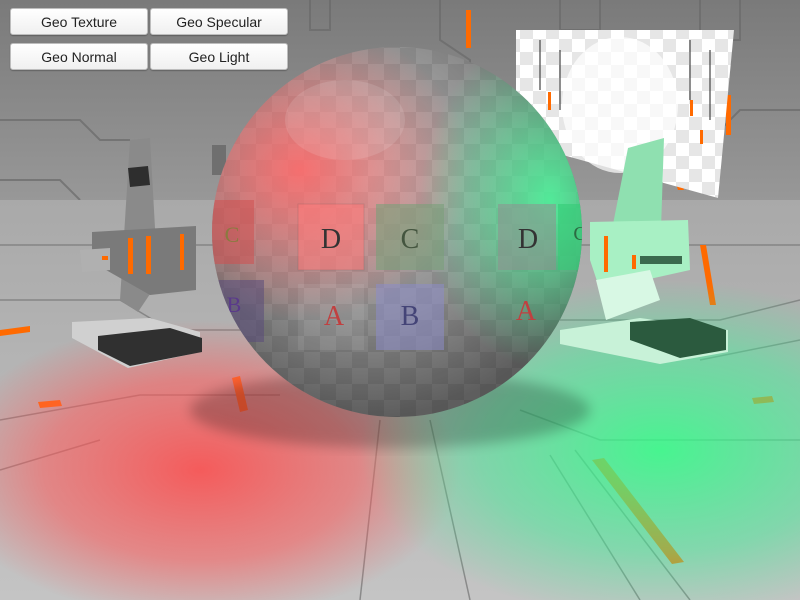  I want to click on geo-texture-button: Geo Texture, so click(79, 21).